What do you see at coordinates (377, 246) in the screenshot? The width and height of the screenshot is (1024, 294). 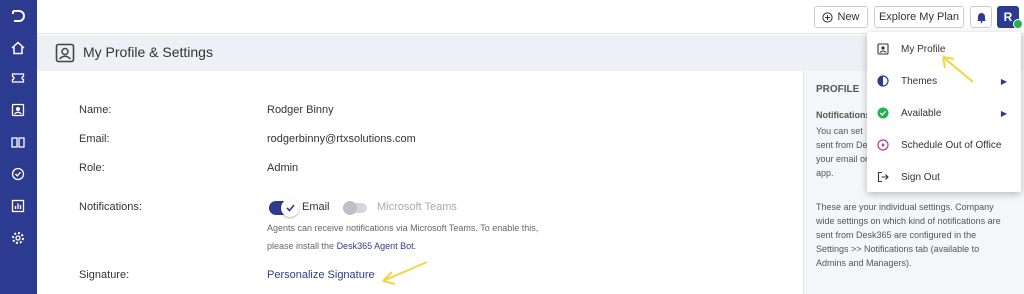 I see `agent-bot-link: Desk365 Agent Bot.` at bounding box center [377, 246].